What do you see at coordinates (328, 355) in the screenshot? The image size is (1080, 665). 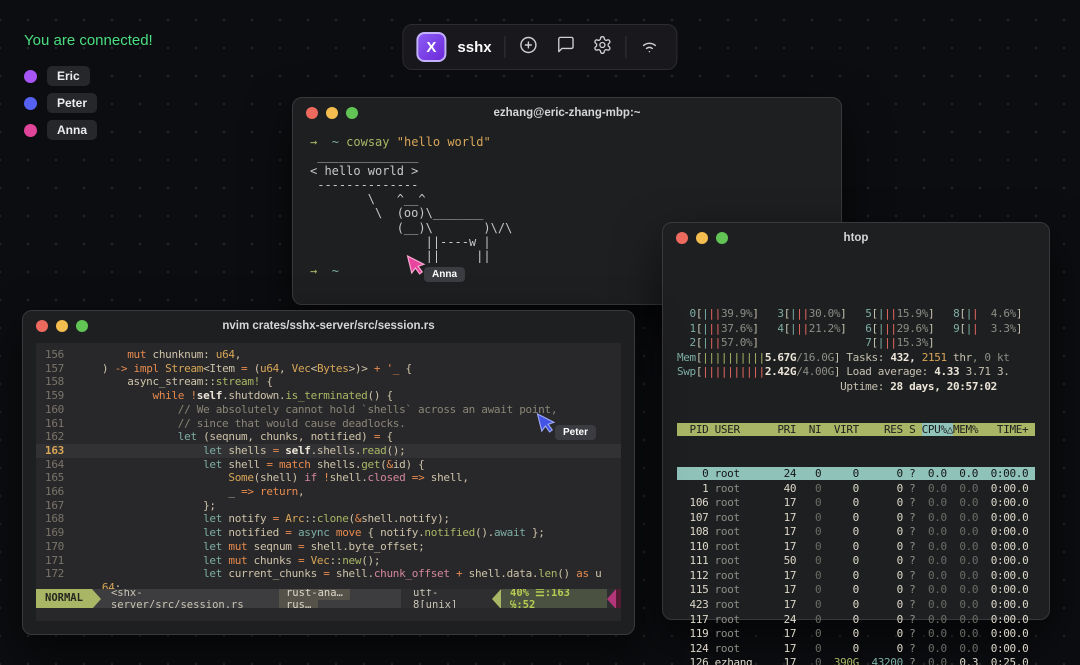 I see `code-line: 156 mut chunknum: u64,` at bounding box center [328, 355].